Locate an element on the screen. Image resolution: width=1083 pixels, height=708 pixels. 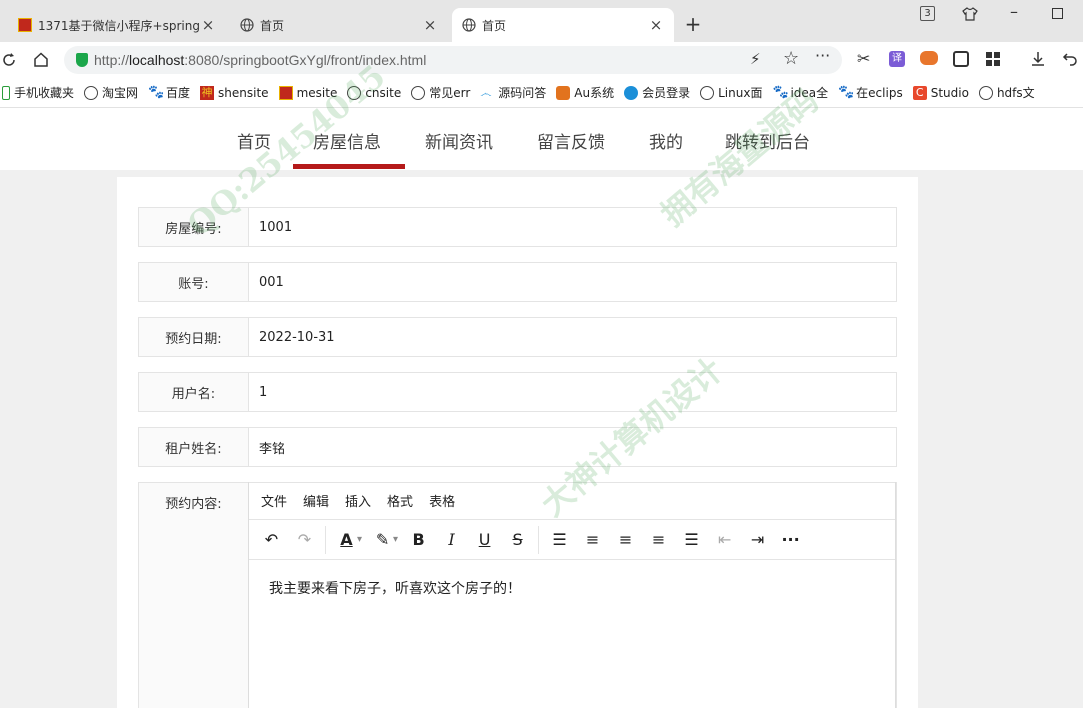
form-row-username: 用户名: 1 is located at coordinates (517, 392).